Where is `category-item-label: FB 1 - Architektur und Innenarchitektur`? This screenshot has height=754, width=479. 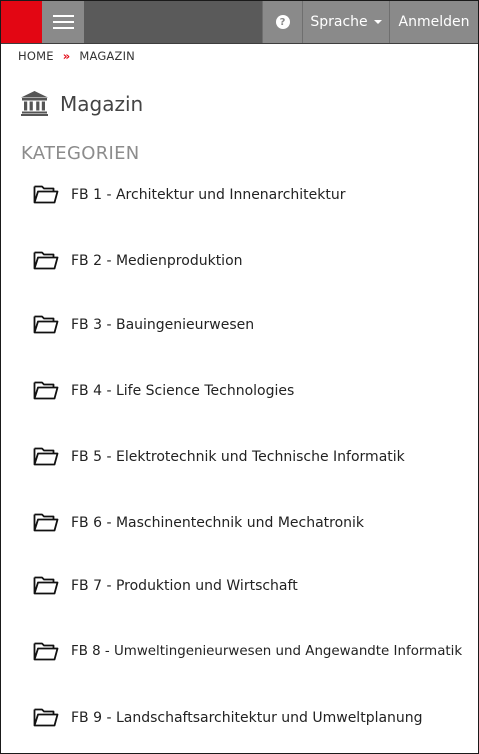
category-item-label: FB 1 - Architektur und Innenarchitektur is located at coordinates (208, 194).